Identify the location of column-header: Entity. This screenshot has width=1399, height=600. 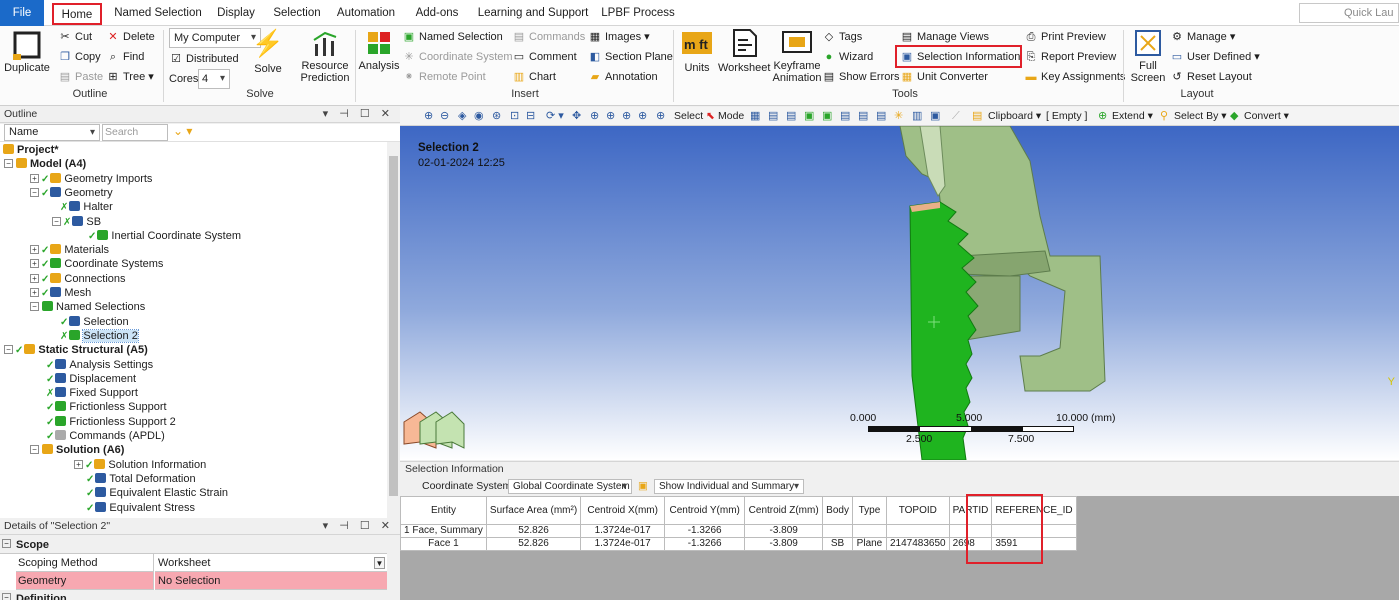
(443, 510).